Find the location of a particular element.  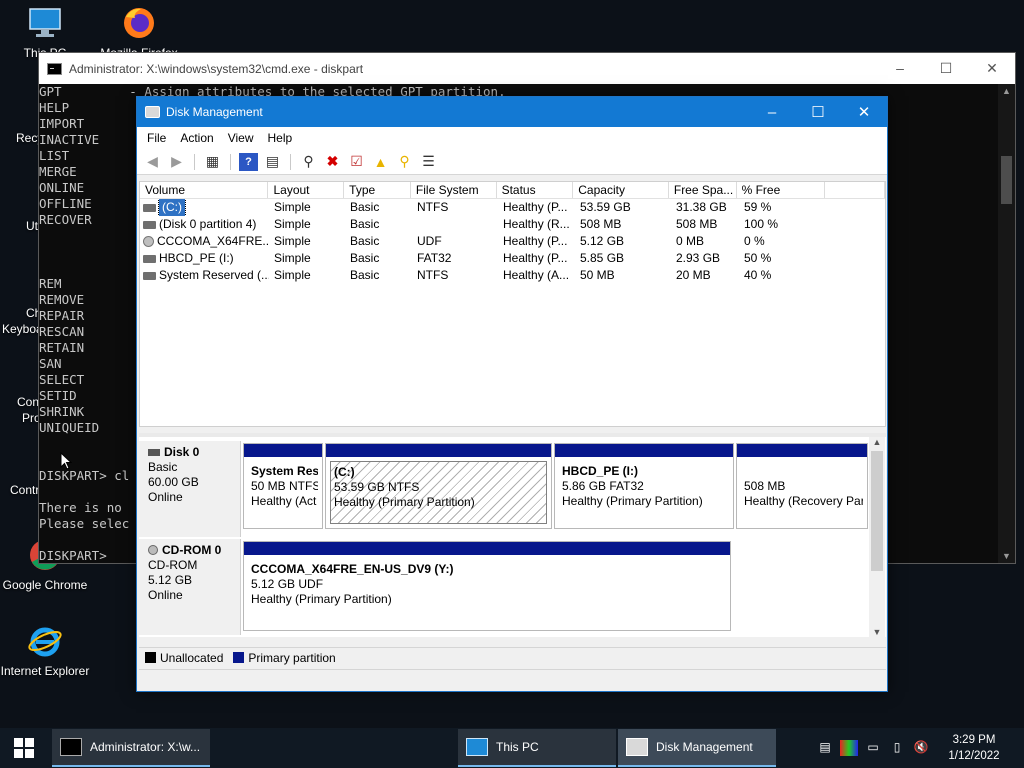

column-header-type: Type is located at coordinates (377, 190).